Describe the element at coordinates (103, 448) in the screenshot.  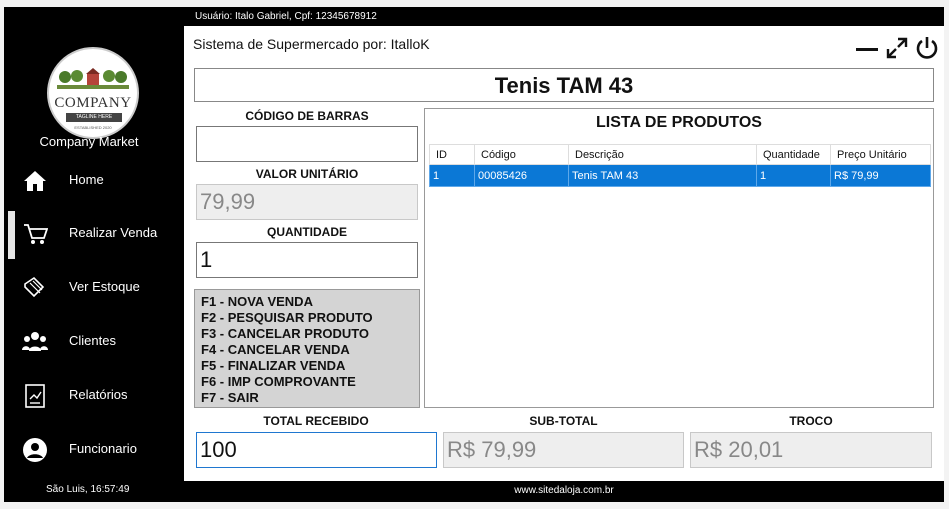
I see `nav-label-funcionario: Funcionario` at that location.